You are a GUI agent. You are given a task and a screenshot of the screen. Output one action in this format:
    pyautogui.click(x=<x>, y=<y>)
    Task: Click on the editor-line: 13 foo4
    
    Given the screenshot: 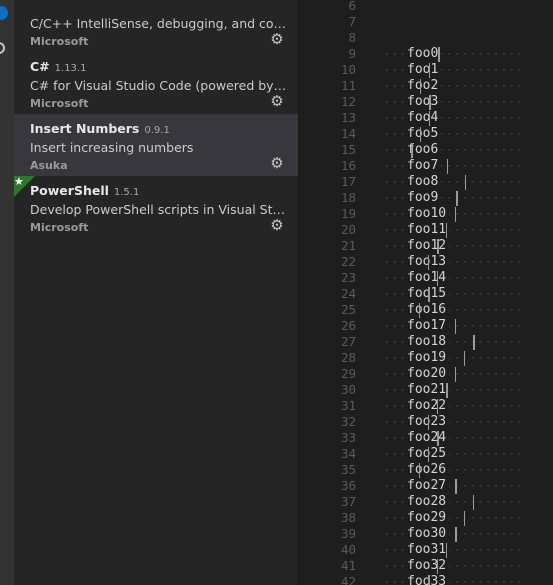 What is the action you would take?
    pyautogui.click(x=426, y=118)
    